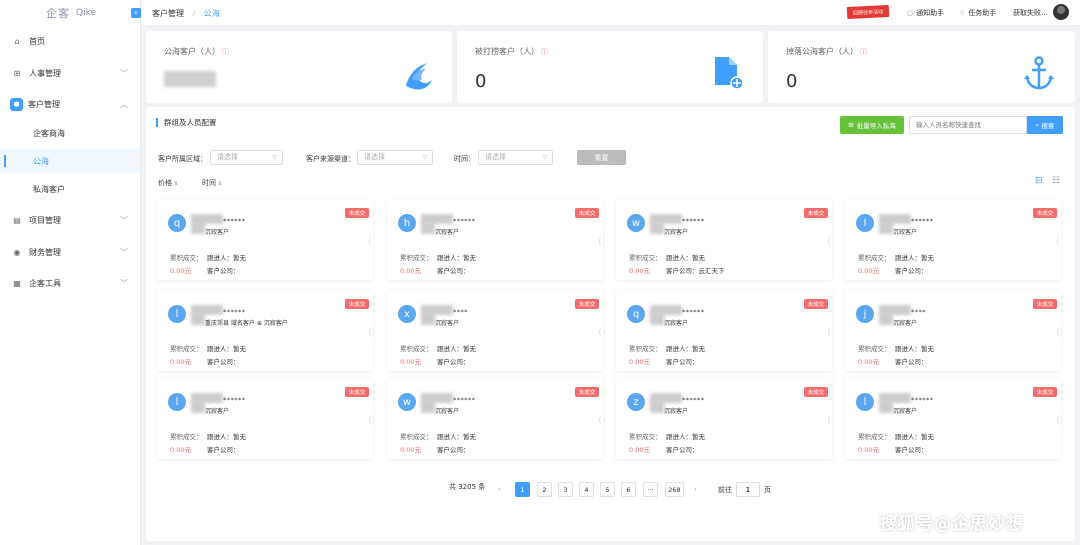 This screenshot has width=1080, height=545. What do you see at coordinates (1040, 181) in the screenshot?
I see `card-view-icon: ⊟` at bounding box center [1040, 181].